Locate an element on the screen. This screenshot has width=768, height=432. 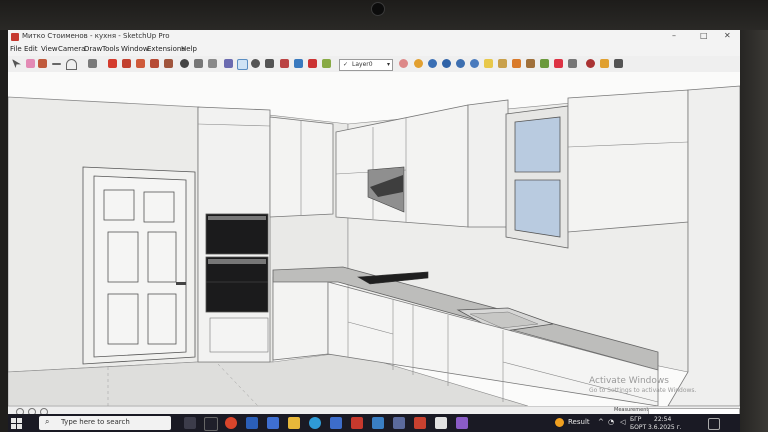
window-title: Митко Стоименов - кухня - SketchUp Pro is located at coordinates (96, 36).